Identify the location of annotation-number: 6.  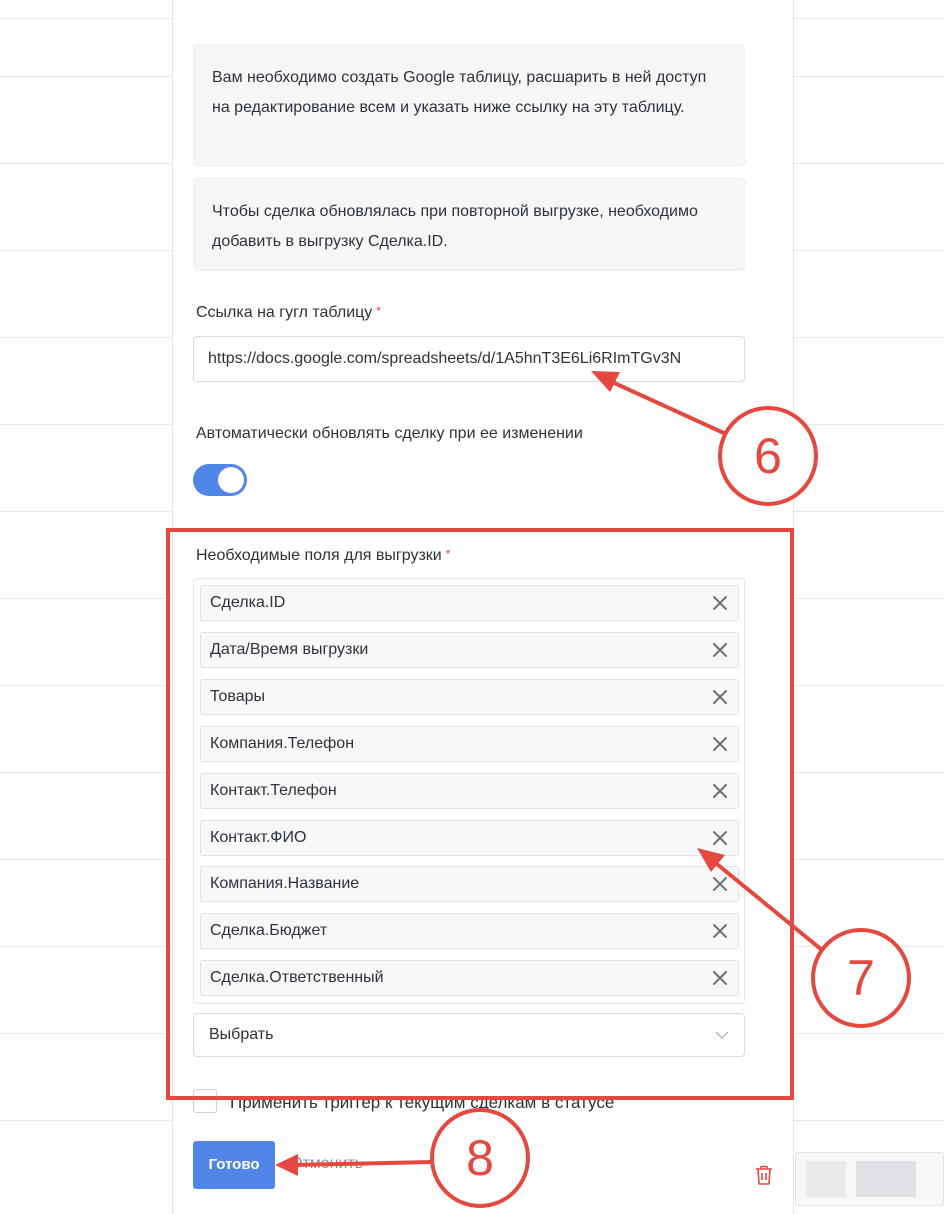
(768, 456).